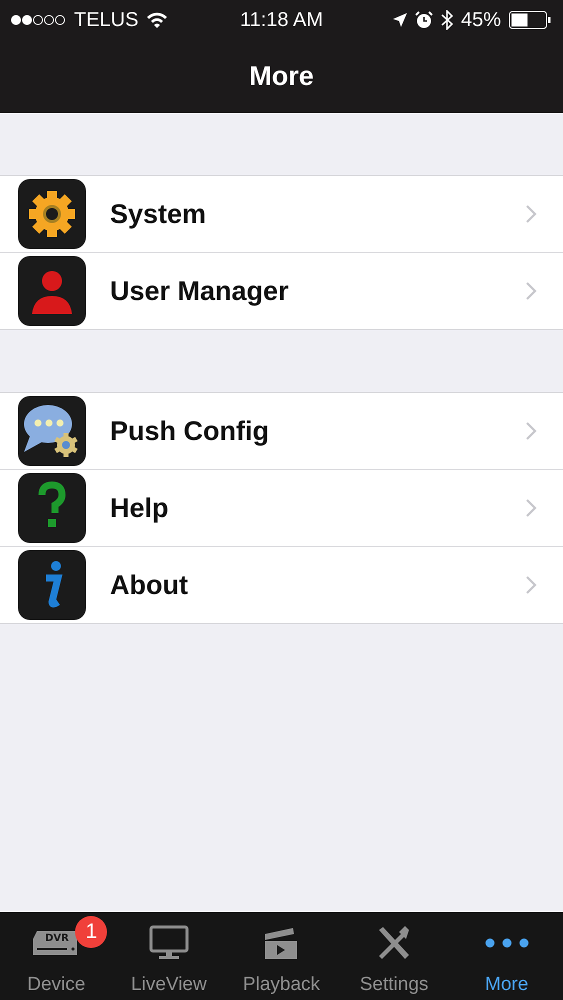  Describe the element at coordinates (140, 508) in the screenshot. I see `menu-label: Help` at that location.